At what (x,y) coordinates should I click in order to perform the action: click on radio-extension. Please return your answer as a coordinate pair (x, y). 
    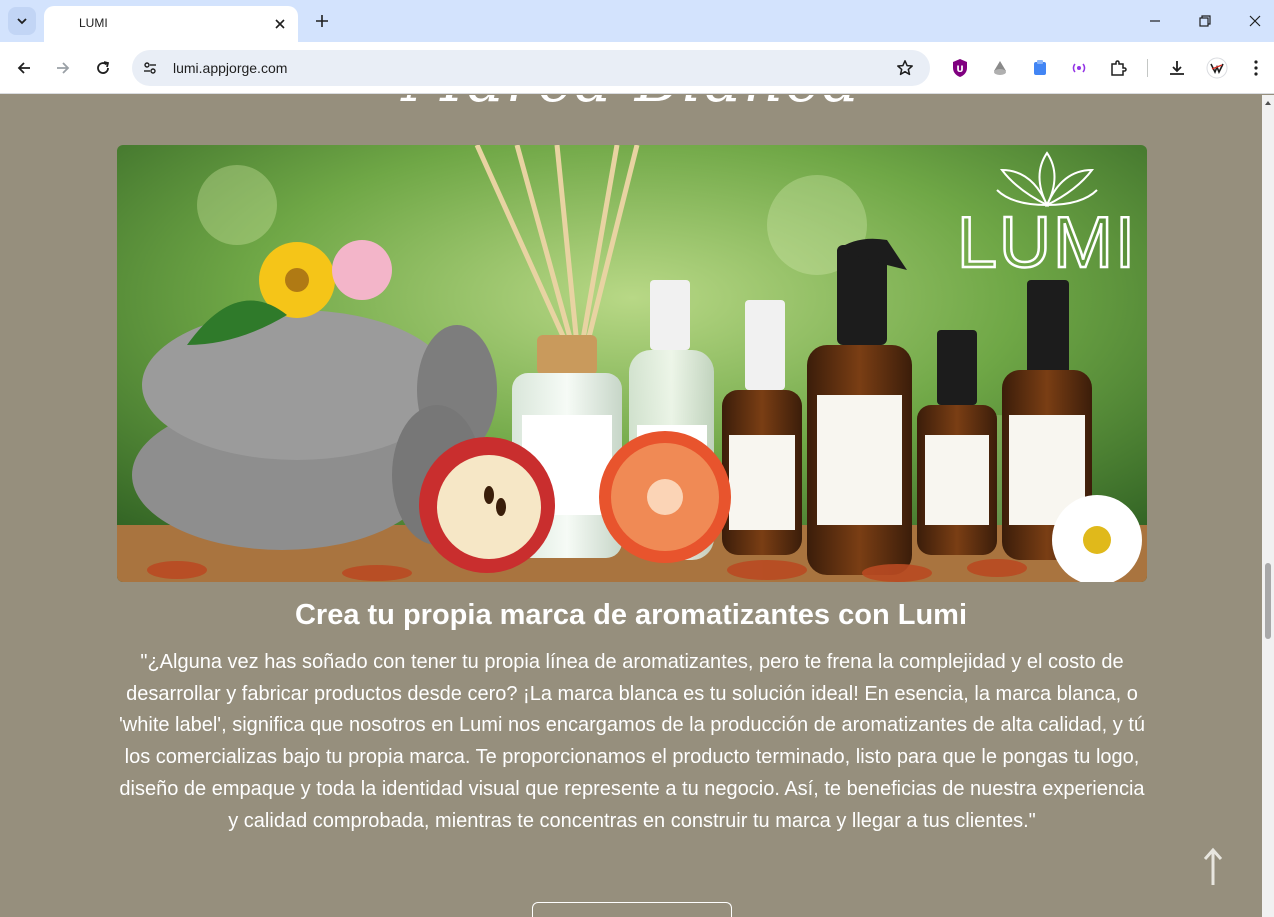
    Looking at the image, I should click on (1079, 68).